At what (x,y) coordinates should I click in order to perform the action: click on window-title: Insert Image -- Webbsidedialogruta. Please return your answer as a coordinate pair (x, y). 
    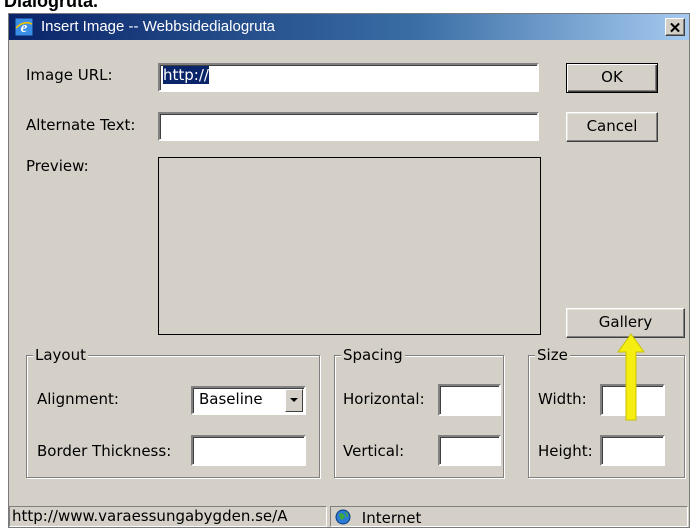
    Looking at the image, I should click on (158, 26).